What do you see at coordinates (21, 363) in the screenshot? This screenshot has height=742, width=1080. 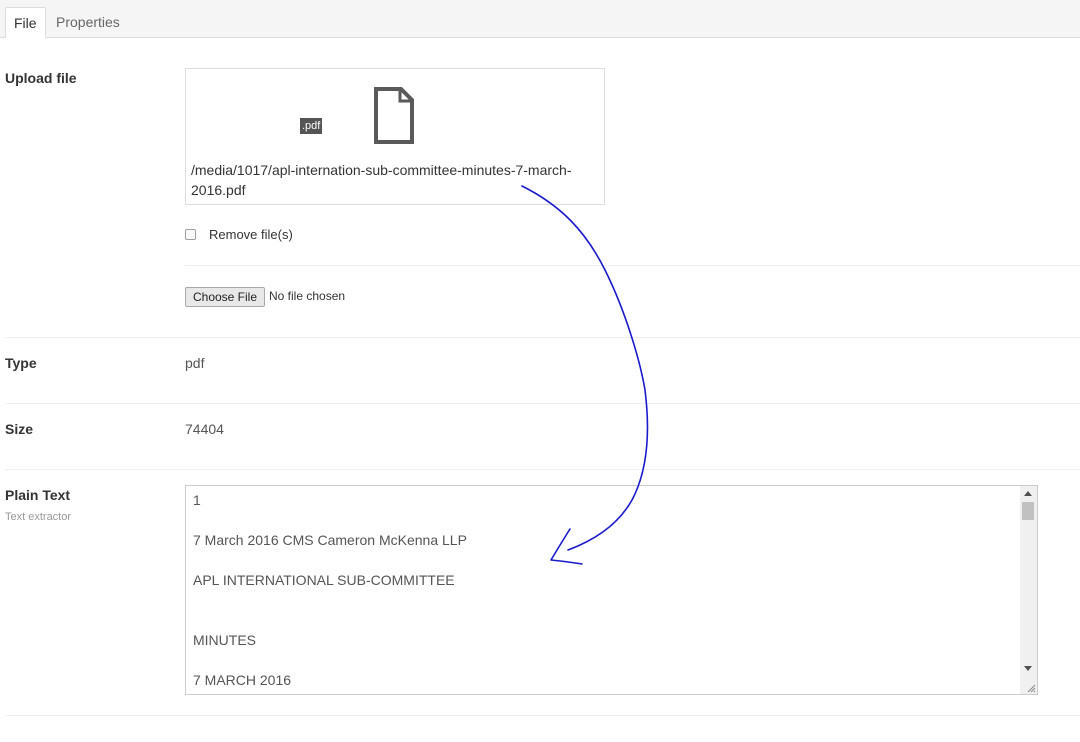 I see `type-label: Type` at bounding box center [21, 363].